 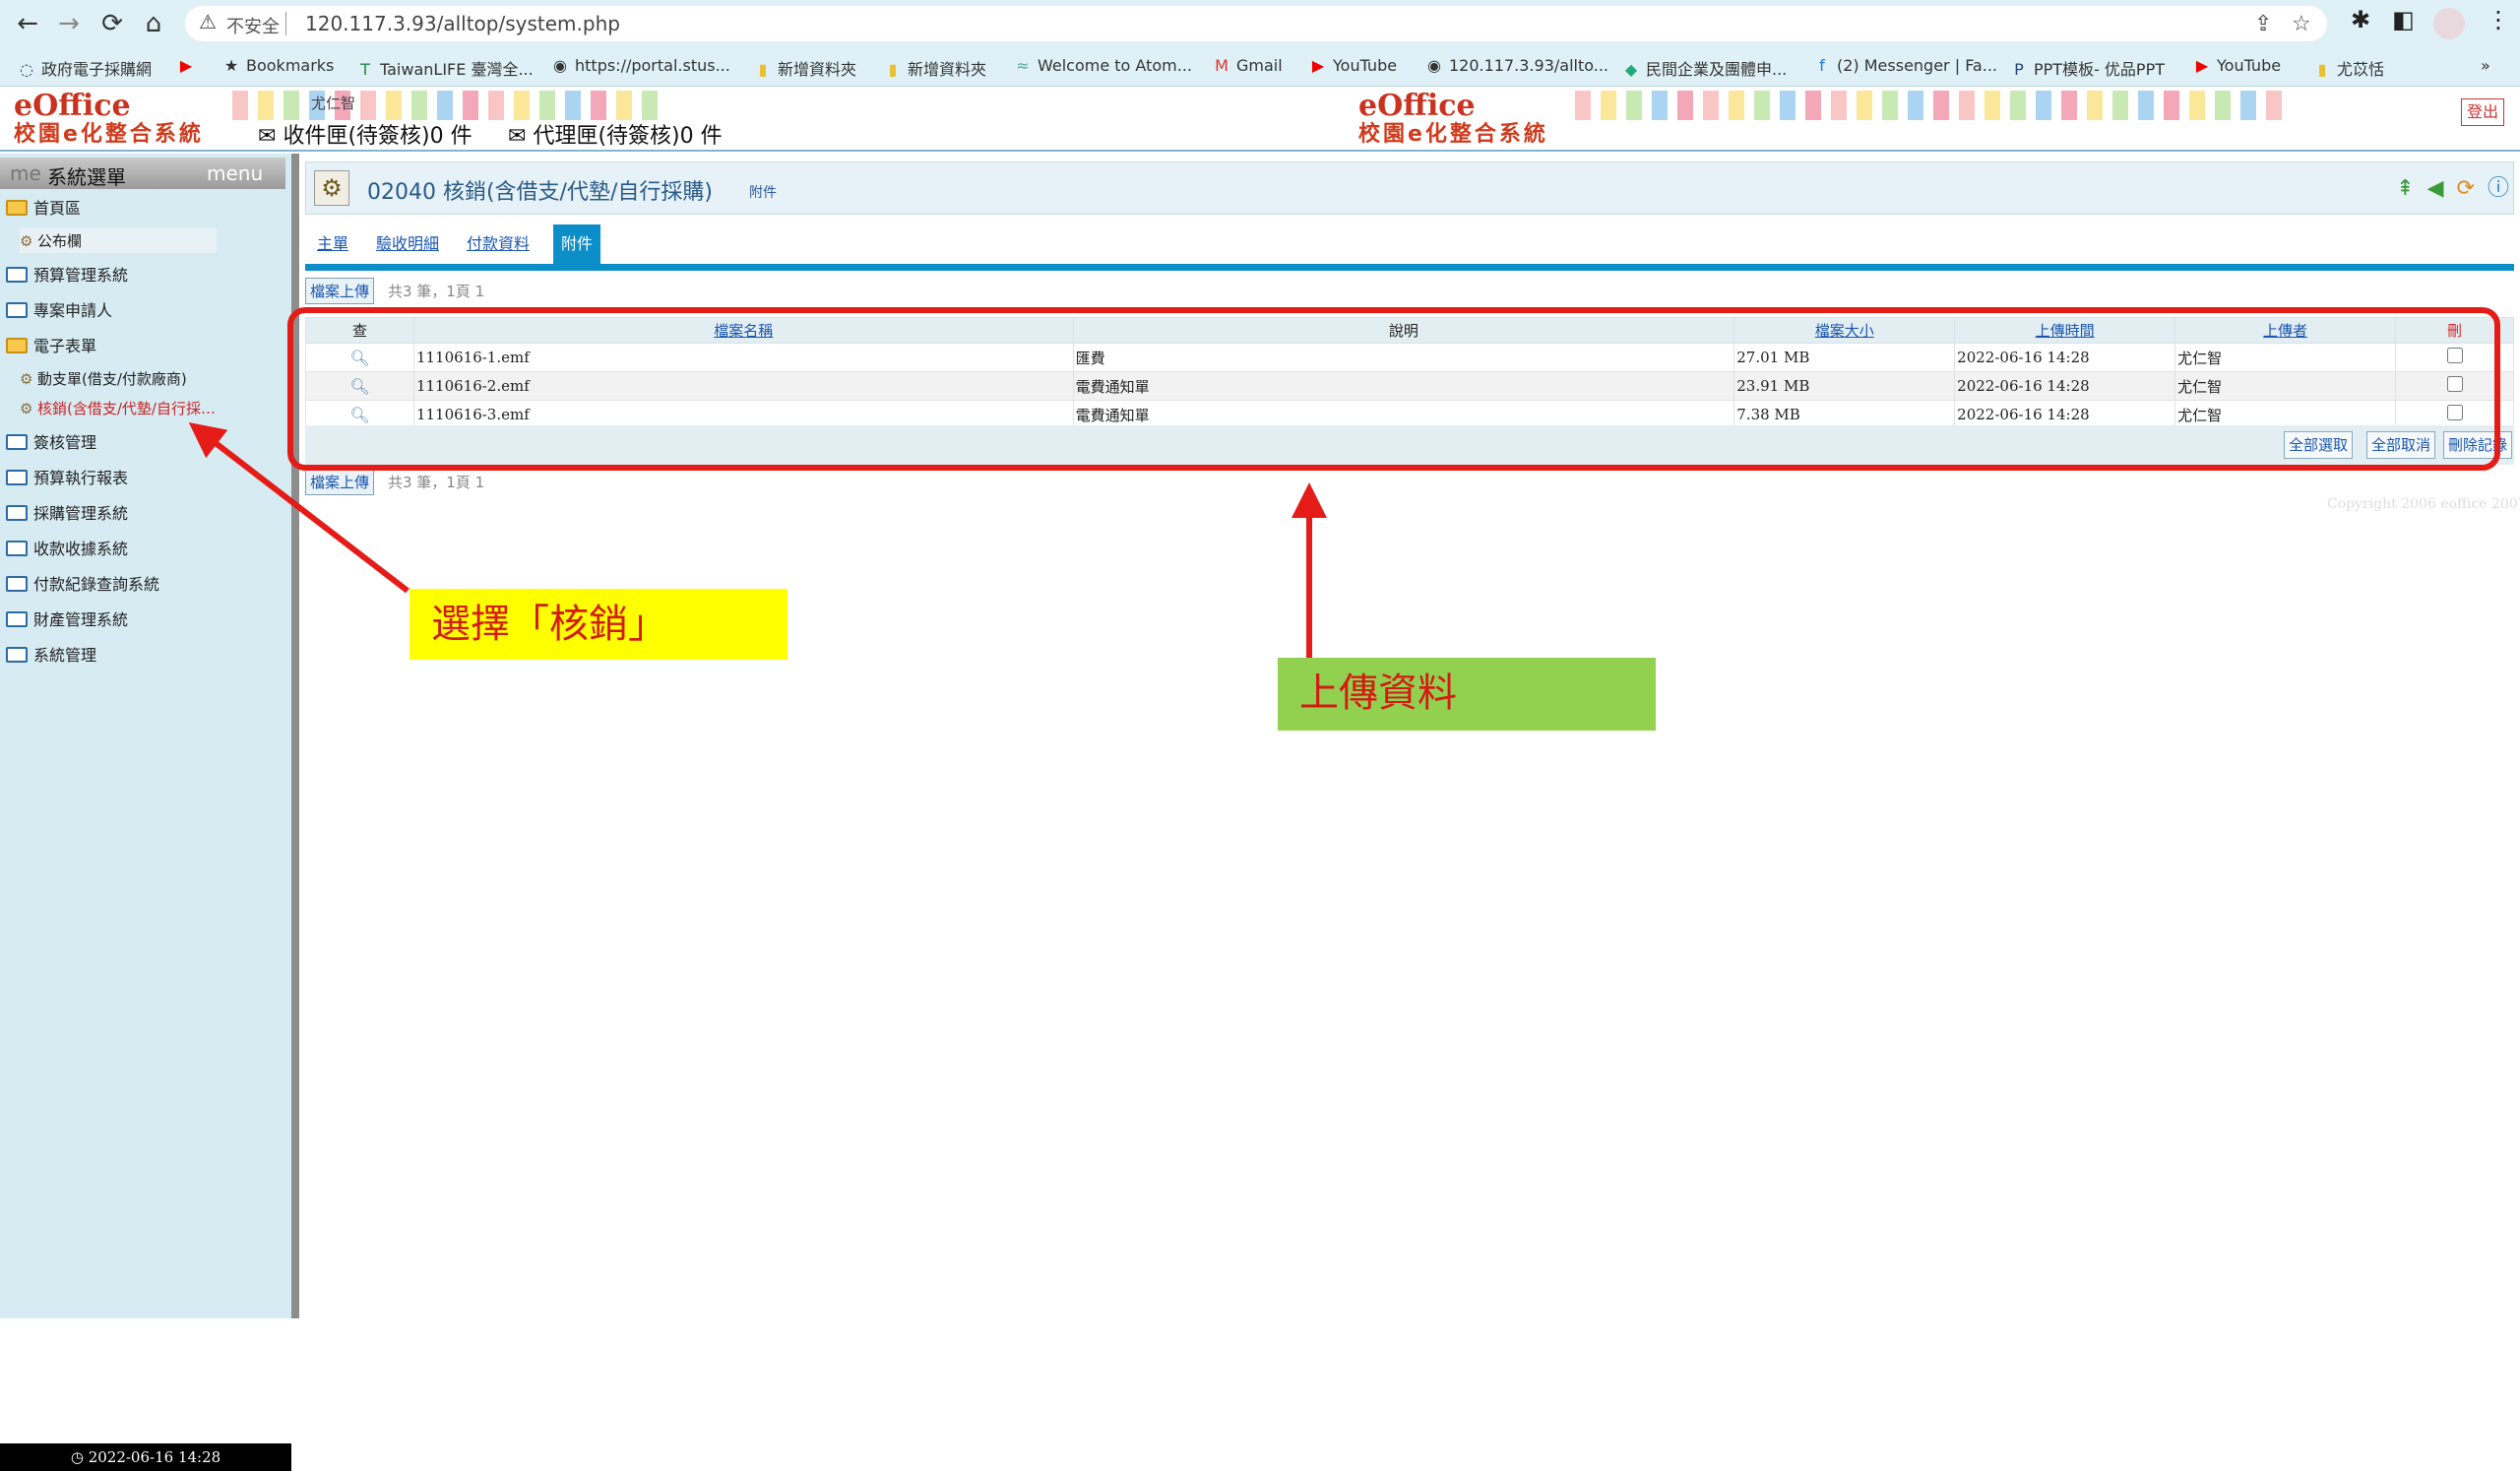 What do you see at coordinates (540, 192) in the screenshot?
I see `page-title: 02040 核銷(含借支/代墊/自行採購)` at bounding box center [540, 192].